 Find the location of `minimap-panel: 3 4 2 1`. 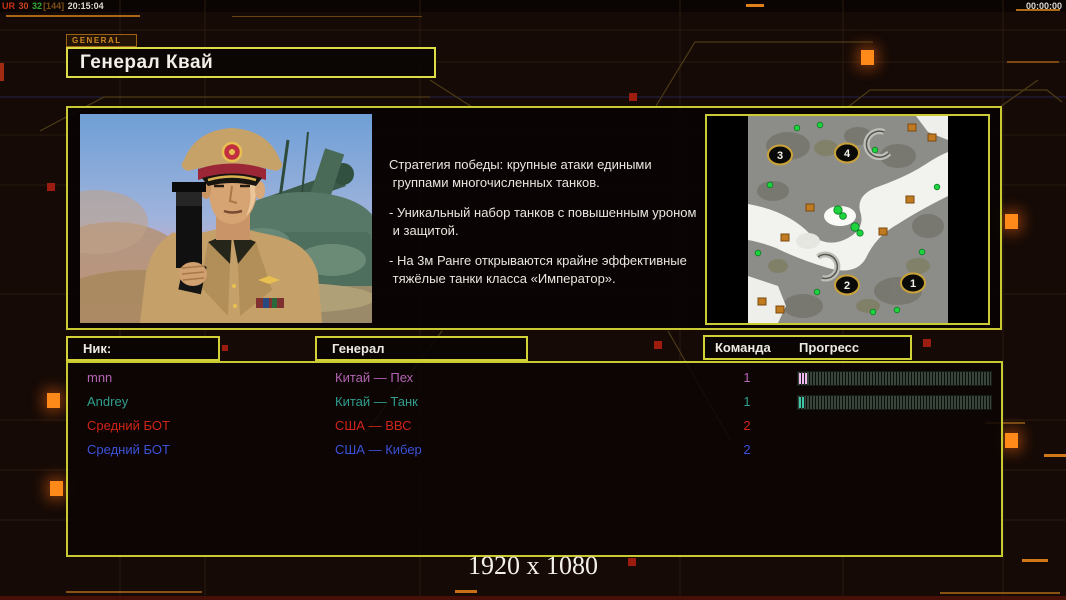

minimap-panel: 3 4 2 1 is located at coordinates (847, 219).